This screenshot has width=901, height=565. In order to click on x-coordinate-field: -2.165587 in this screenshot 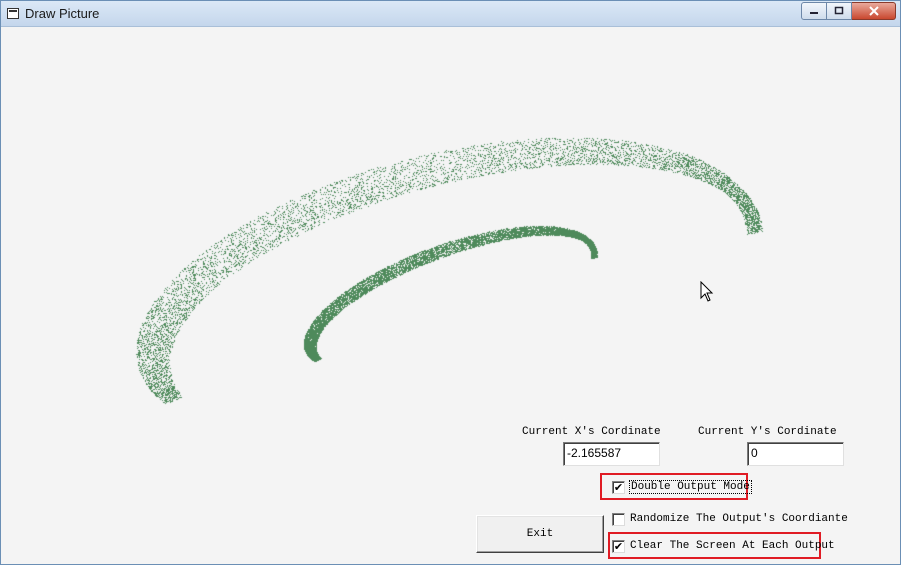, I will do `click(611, 454)`.